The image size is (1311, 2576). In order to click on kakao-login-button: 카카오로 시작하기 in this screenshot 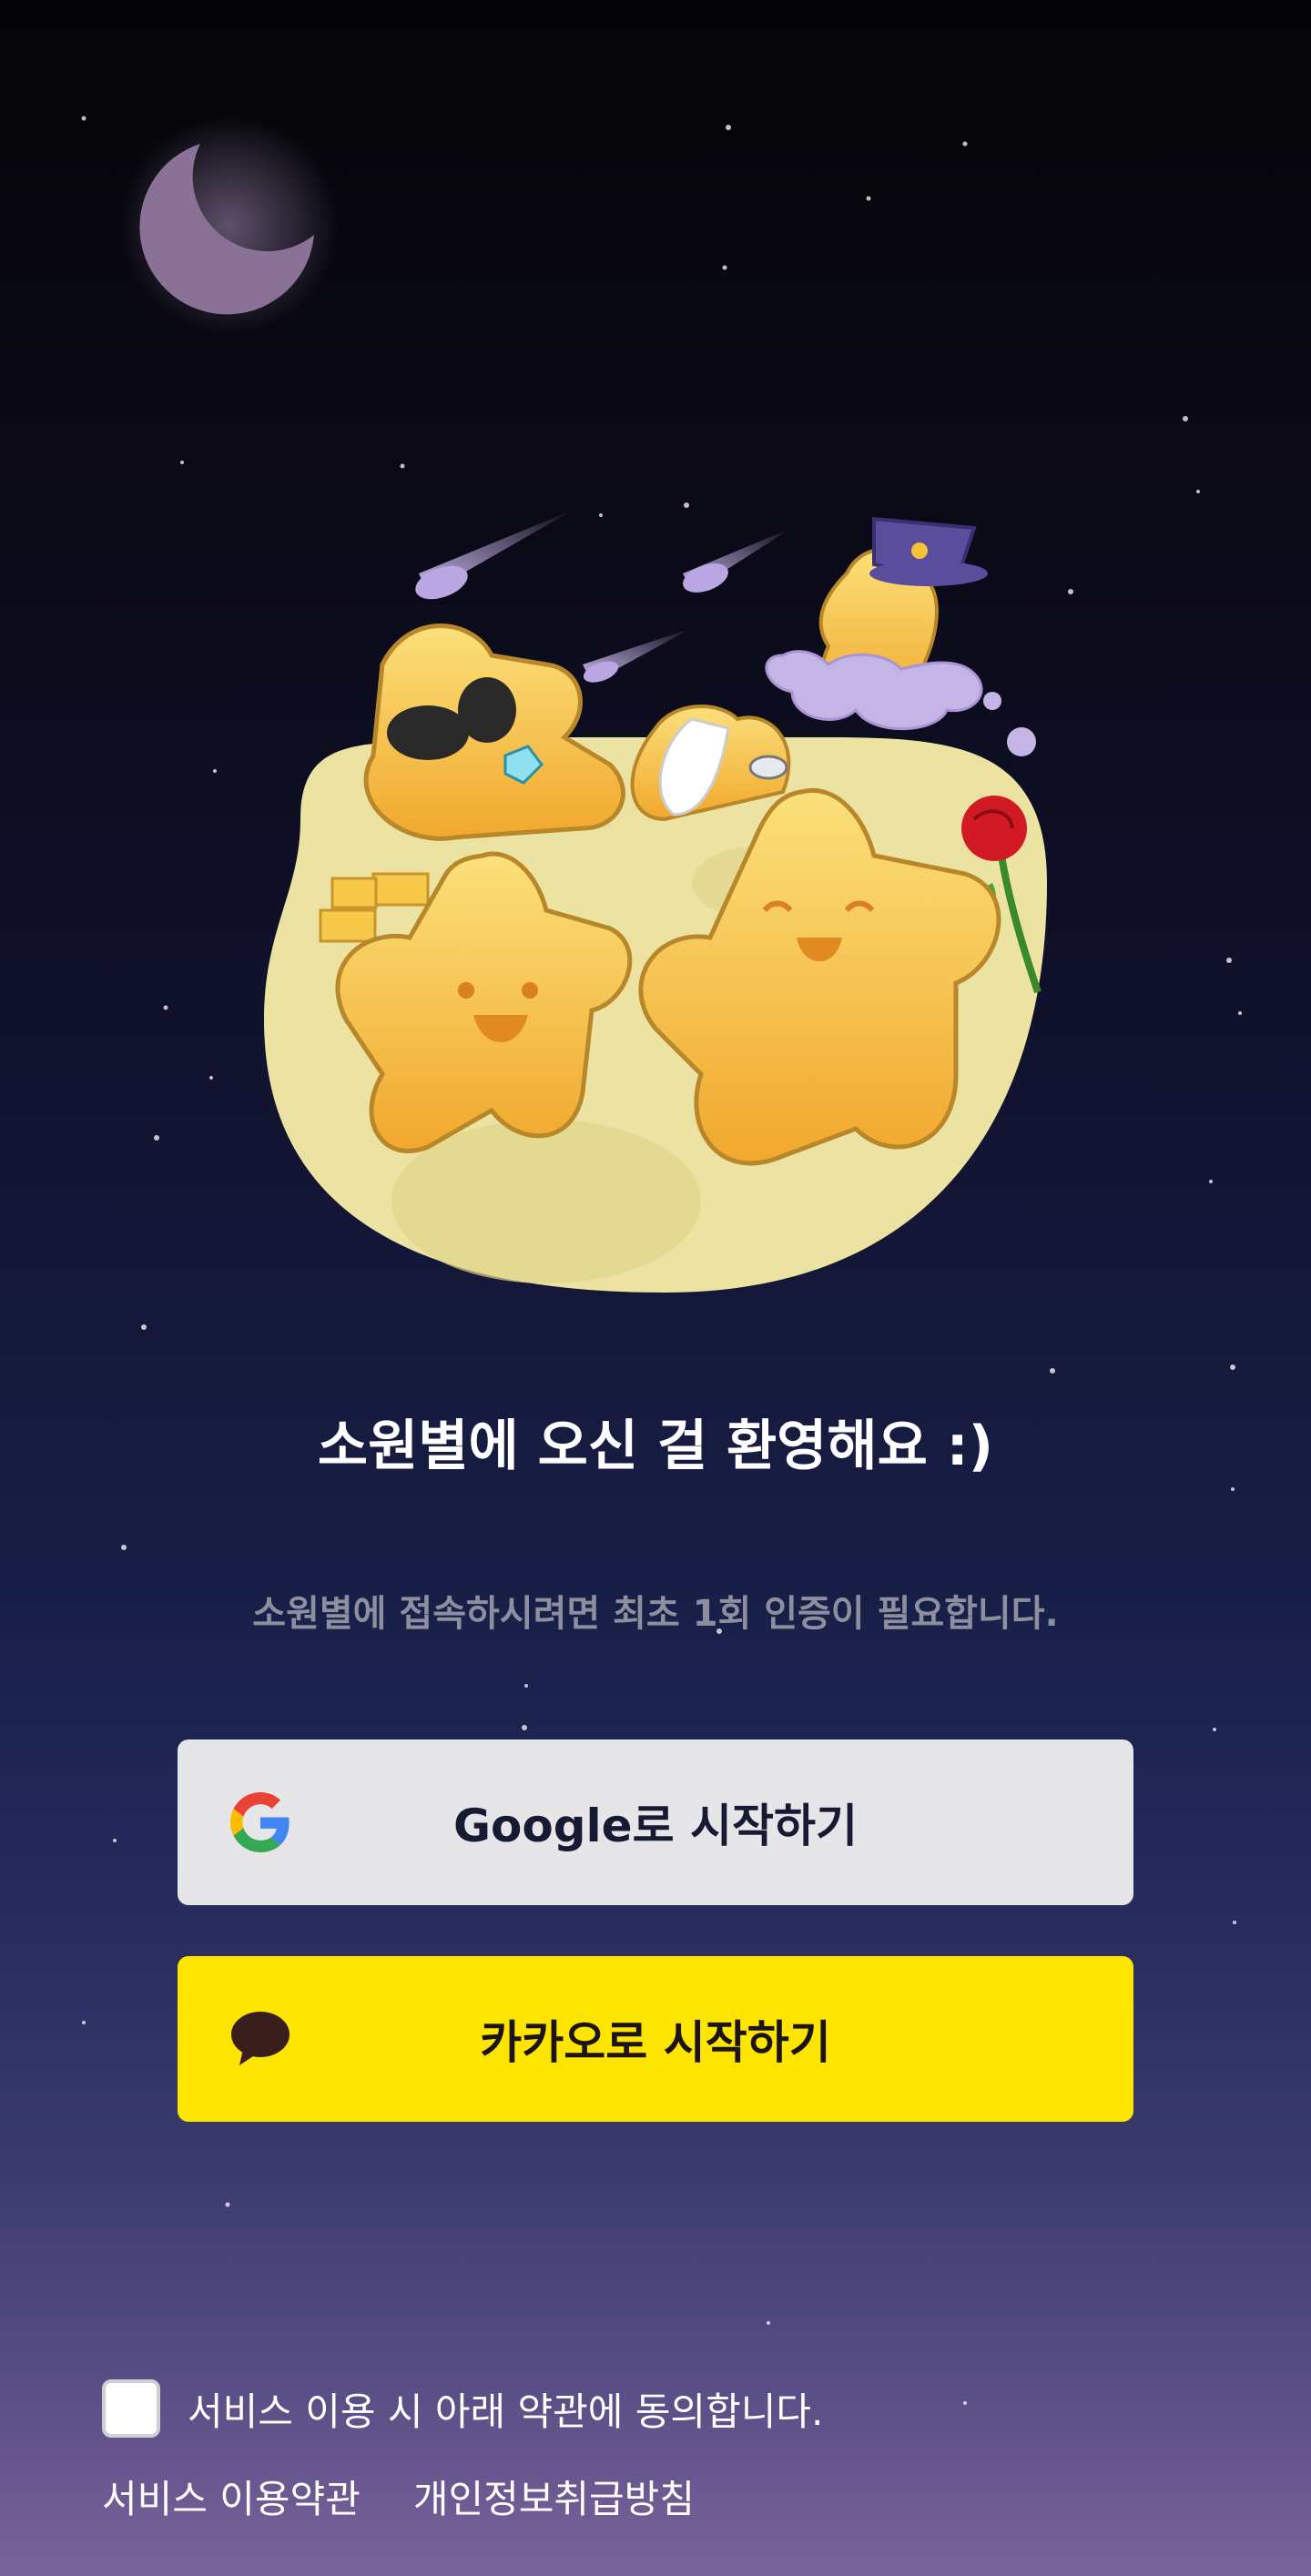, I will do `click(655, 2039)`.